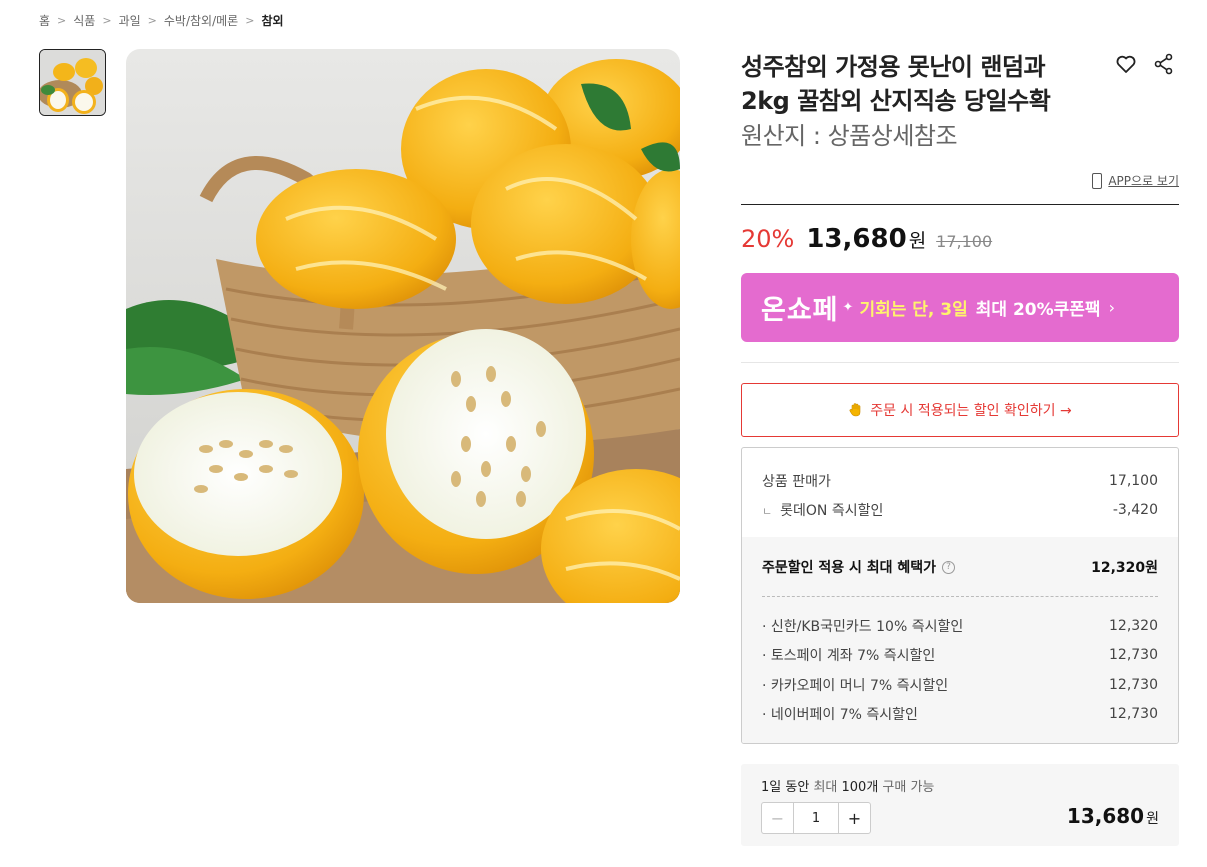 Image resolution: width=1207 pixels, height=867 pixels. What do you see at coordinates (1038, 310) in the screenshot?
I see `promo-max-text: 최대 20%쿠폰팩` at bounding box center [1038, 310].